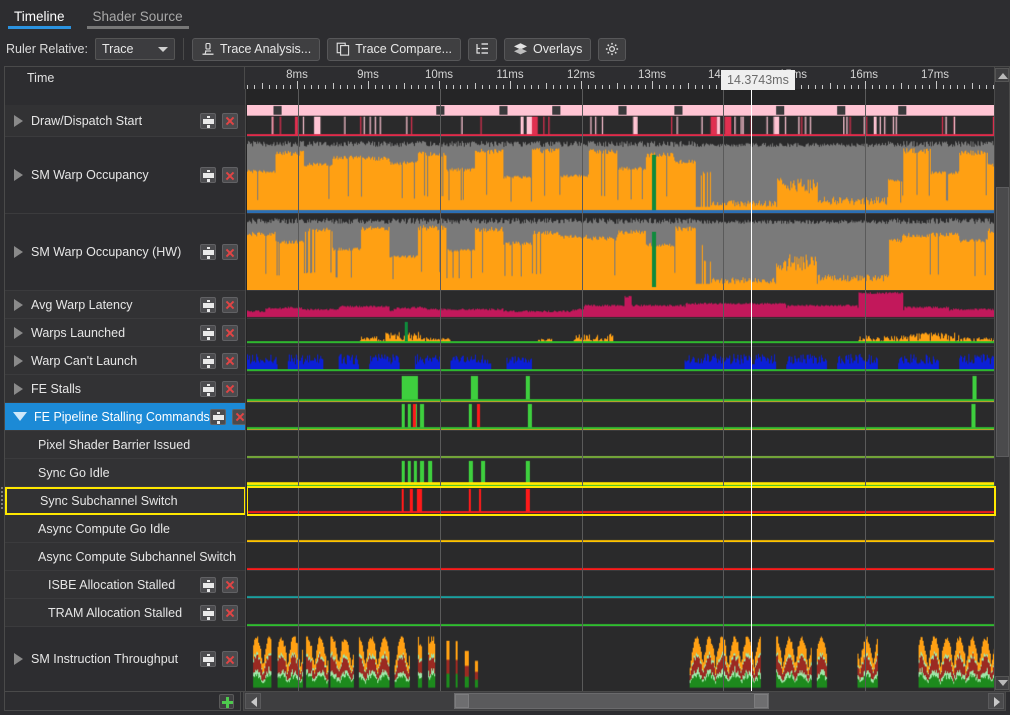  I want to click on row-label: SM Warp Occupancy, so click(90, 175).